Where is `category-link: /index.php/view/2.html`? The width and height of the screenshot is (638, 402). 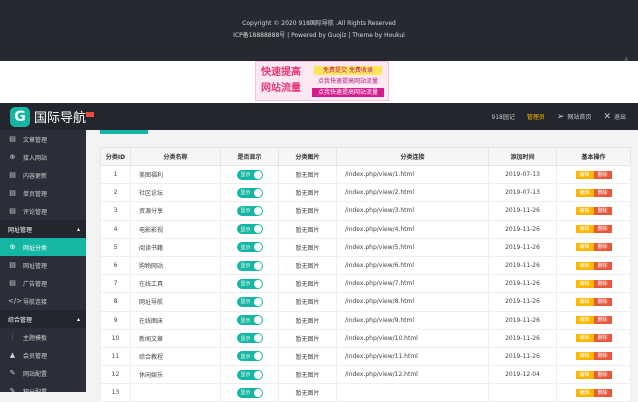
category-link: /index.php/view/2.html is located at coordinates (412, 193).